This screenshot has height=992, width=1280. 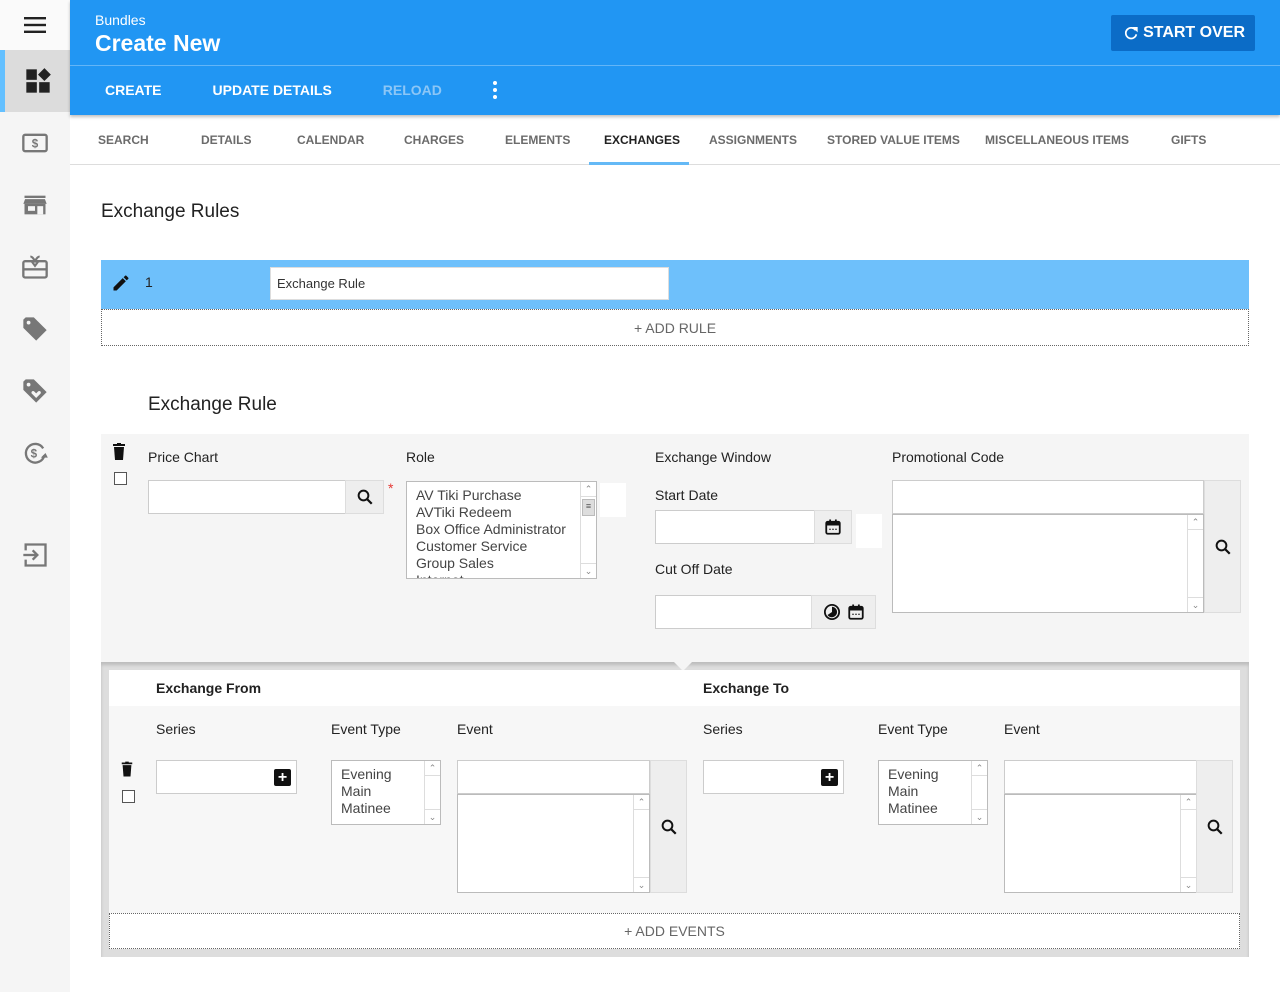 What do you see at coordinates (553, 777) in the screenshot?
I see `from-event-input` at bounding box center [553, 777].